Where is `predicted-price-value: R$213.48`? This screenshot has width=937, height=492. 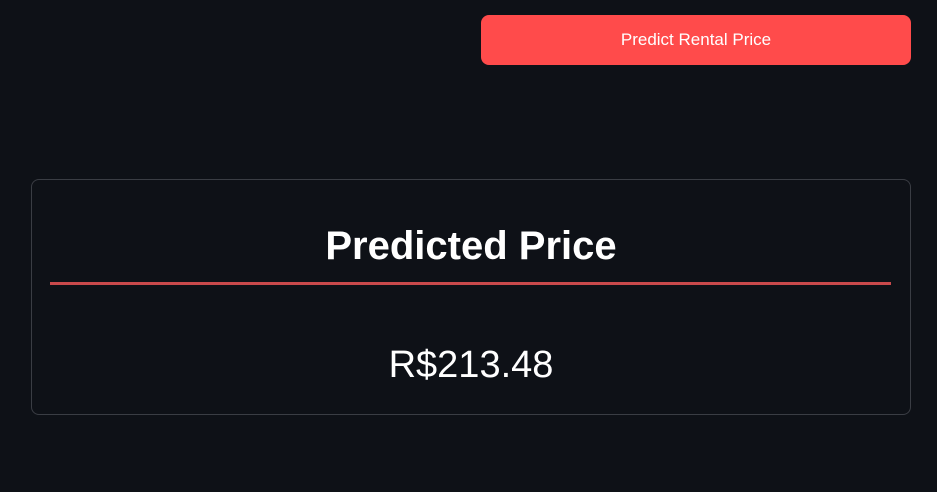
predicted-price-value: R$213.48 is located at coordinates (471, 365).